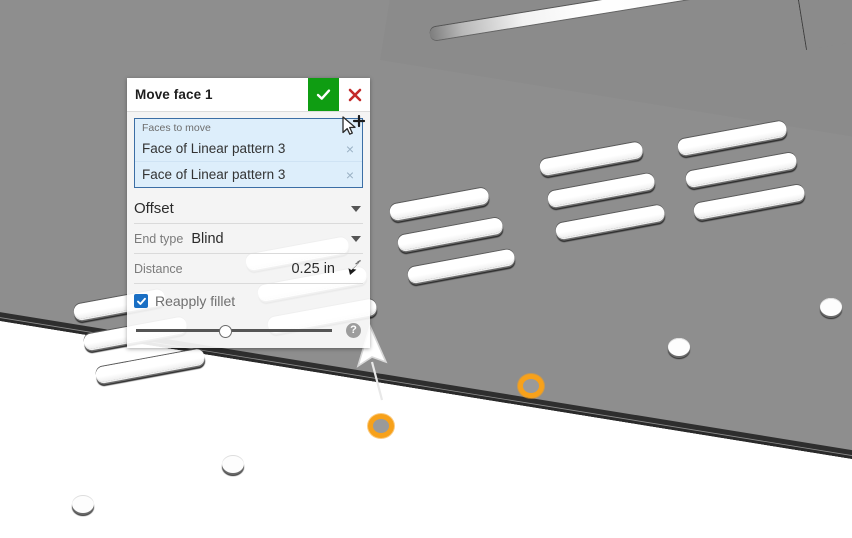 This screenshot has width=852, height=538. What do you see at coordinates (248, 95) in the screenshot?
I see `dialog-titlebar: Move face 1` at bounding box center [248, 95].